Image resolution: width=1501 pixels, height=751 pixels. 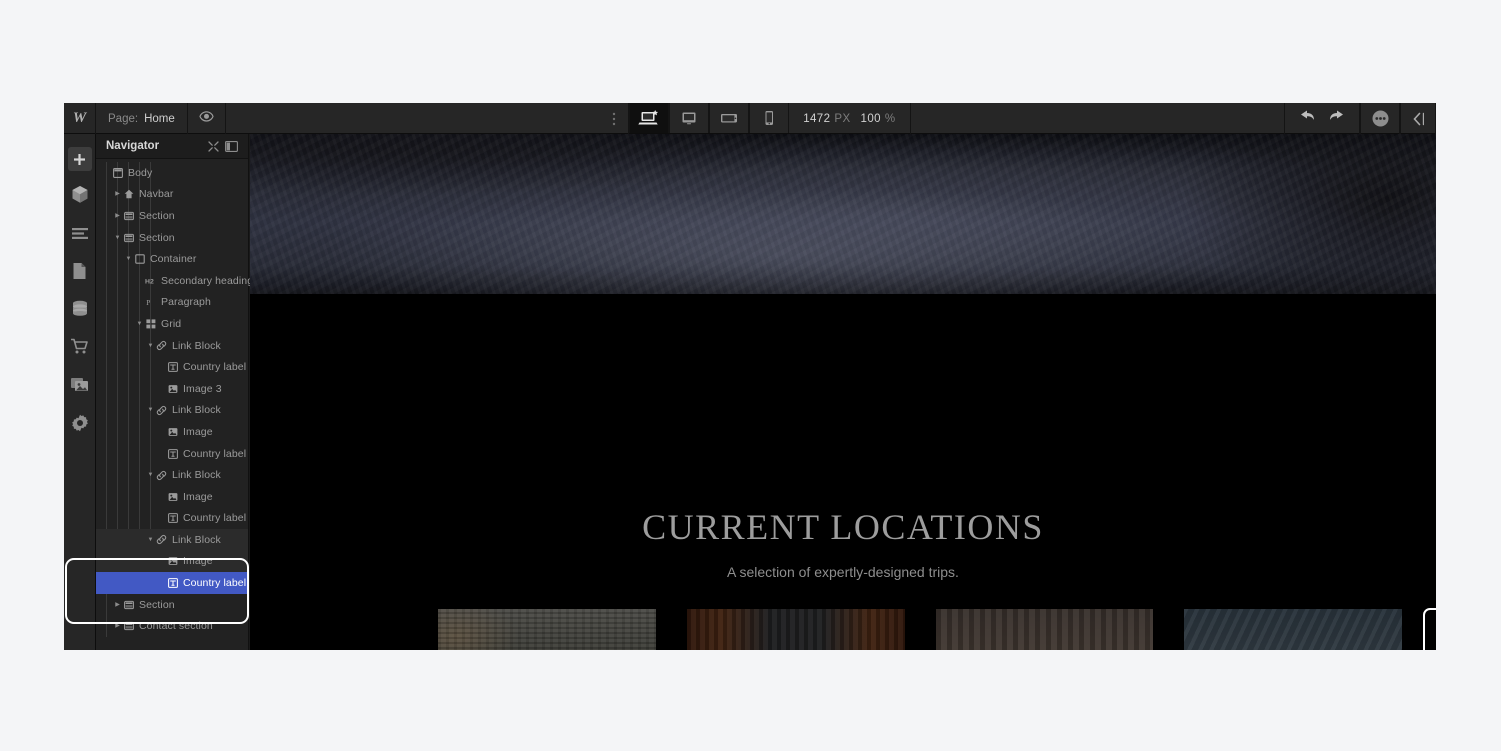 I want to click on tree-item-navbar: ▶ Navbar, so click(x=172, y=195).